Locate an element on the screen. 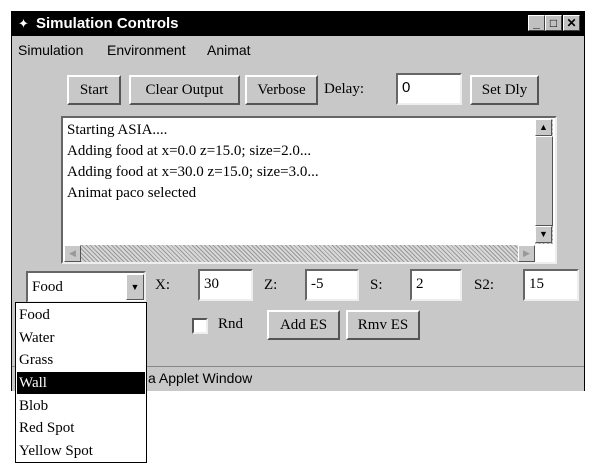 This screenshot has width=595, height=463. window-title: Simulation Controls is located at coordinates (107, 23).